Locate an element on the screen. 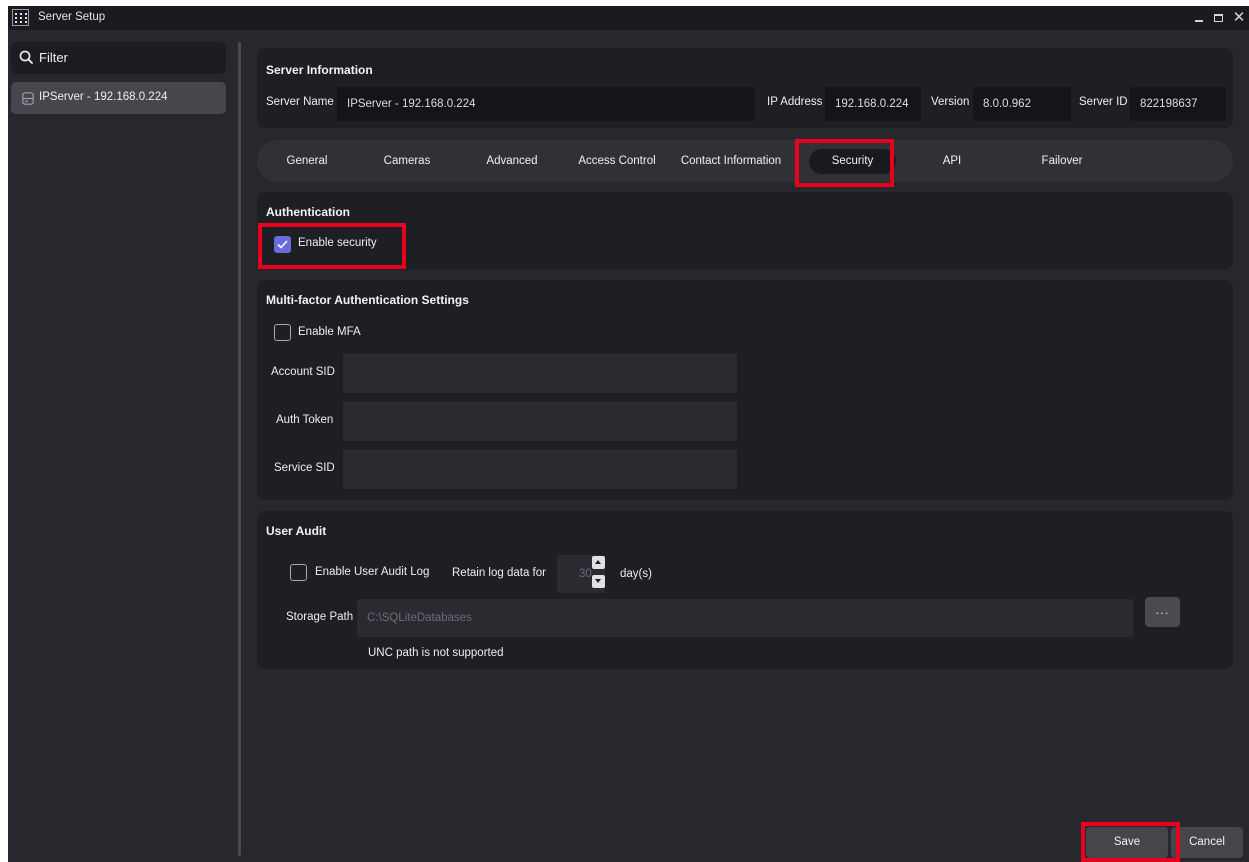 The height and width of the screenshot is (862, 1249). tab-cameras: Cameras is located at coordinates (407, 161).